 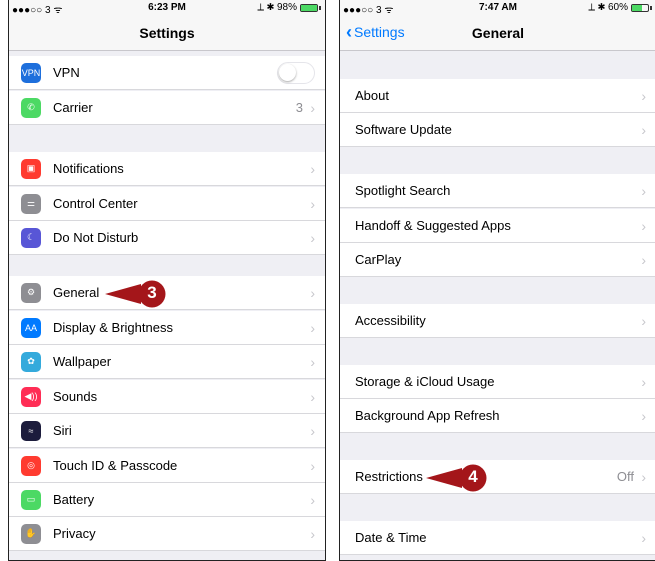 I want to click on nav-bar: ‹ Settings General, so click(x=497, y=33).